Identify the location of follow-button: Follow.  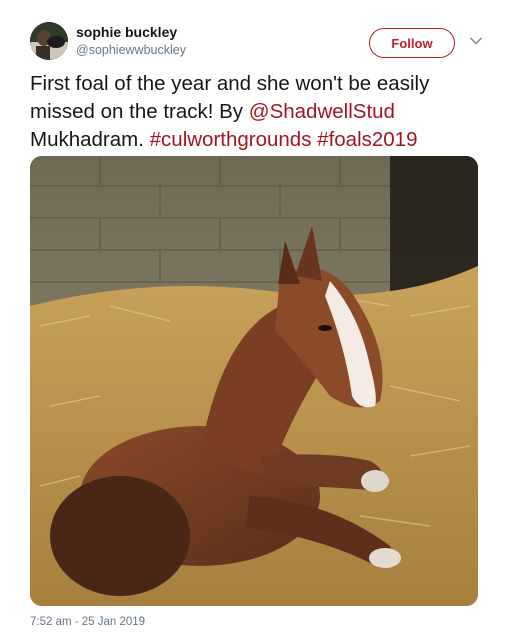
(412, 43).